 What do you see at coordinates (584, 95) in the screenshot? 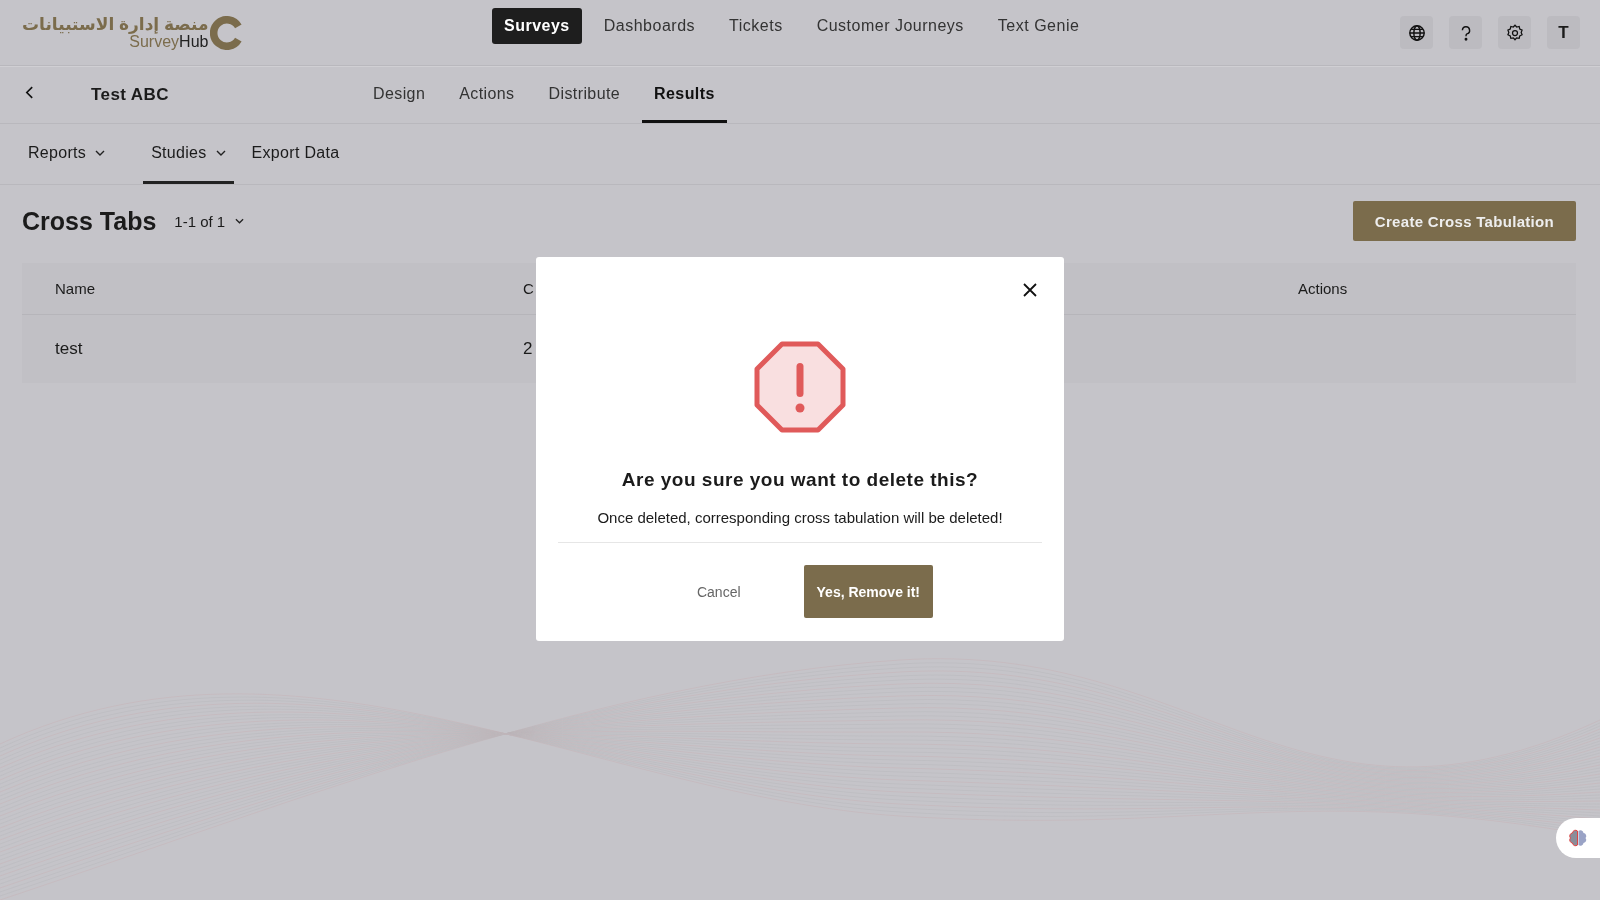
I see `survey-tab: Distribute` at bounding box center [584, 95].